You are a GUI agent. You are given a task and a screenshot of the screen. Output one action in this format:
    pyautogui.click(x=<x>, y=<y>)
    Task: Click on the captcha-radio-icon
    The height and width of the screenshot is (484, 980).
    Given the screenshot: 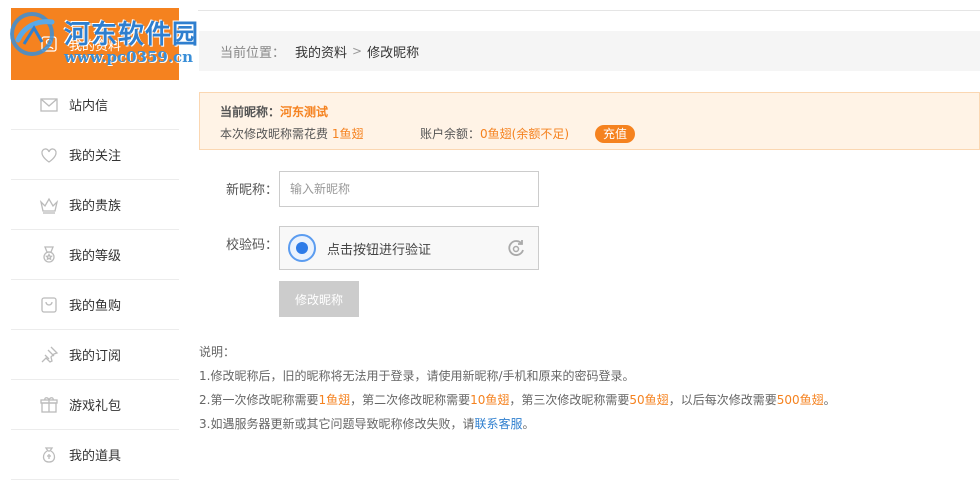 What is the action you would take?
    pyautogui.click(x=302, y=248)
    